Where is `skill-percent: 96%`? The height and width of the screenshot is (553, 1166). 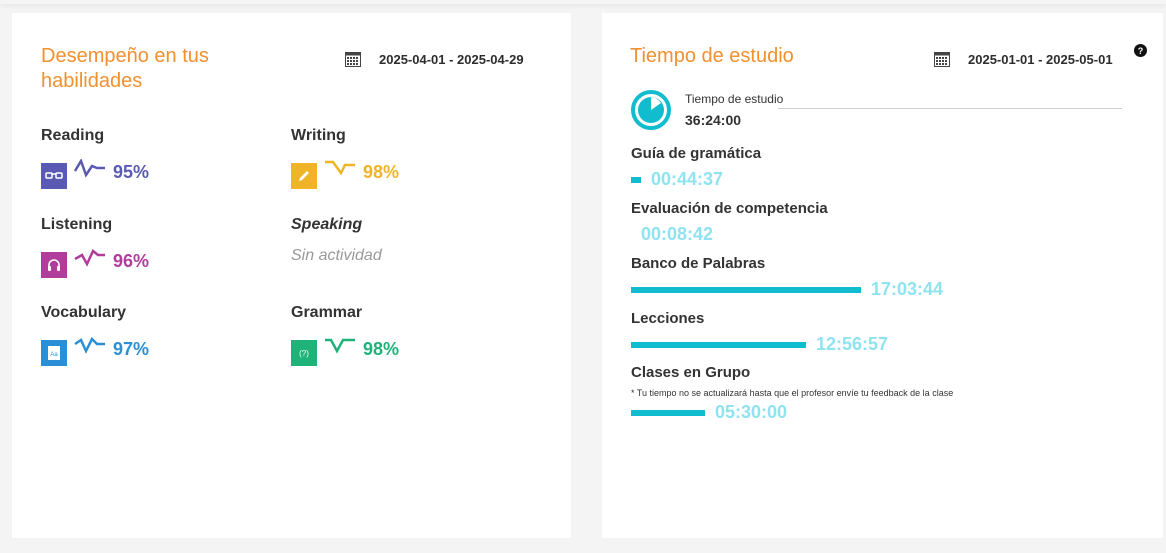 skill-percent: 96% is located at coordinates (131, 260).